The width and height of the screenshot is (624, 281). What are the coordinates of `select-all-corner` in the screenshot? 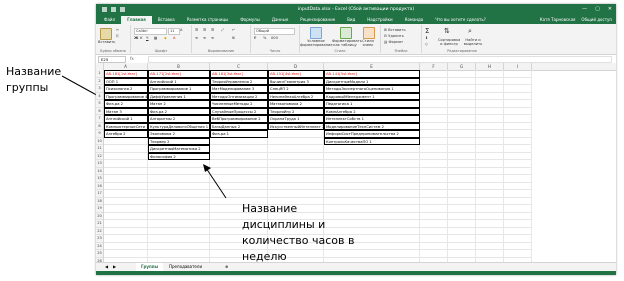 It's located at (100, 66).